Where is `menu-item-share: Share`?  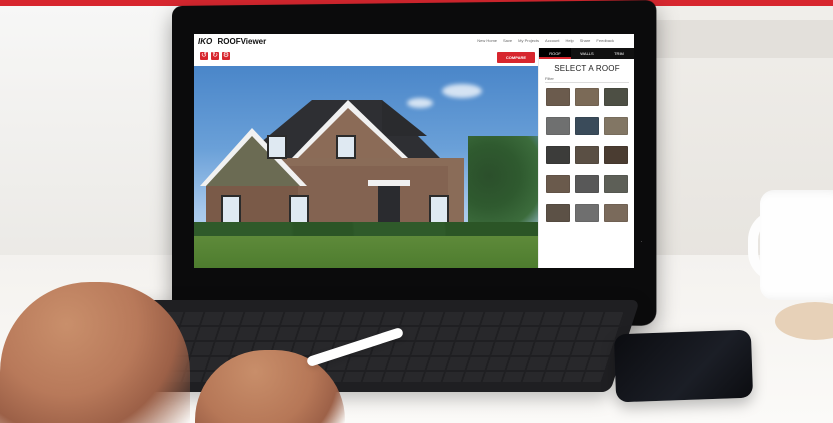 menu-item-share: Share is located at coordinates (585, 40).